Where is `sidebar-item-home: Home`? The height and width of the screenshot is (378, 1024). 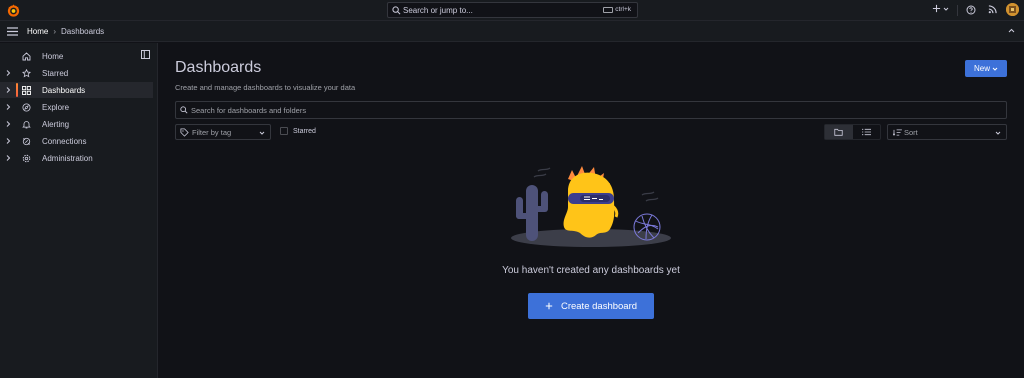 sidebar-item-home: Home is located at coordinates (76, 56).